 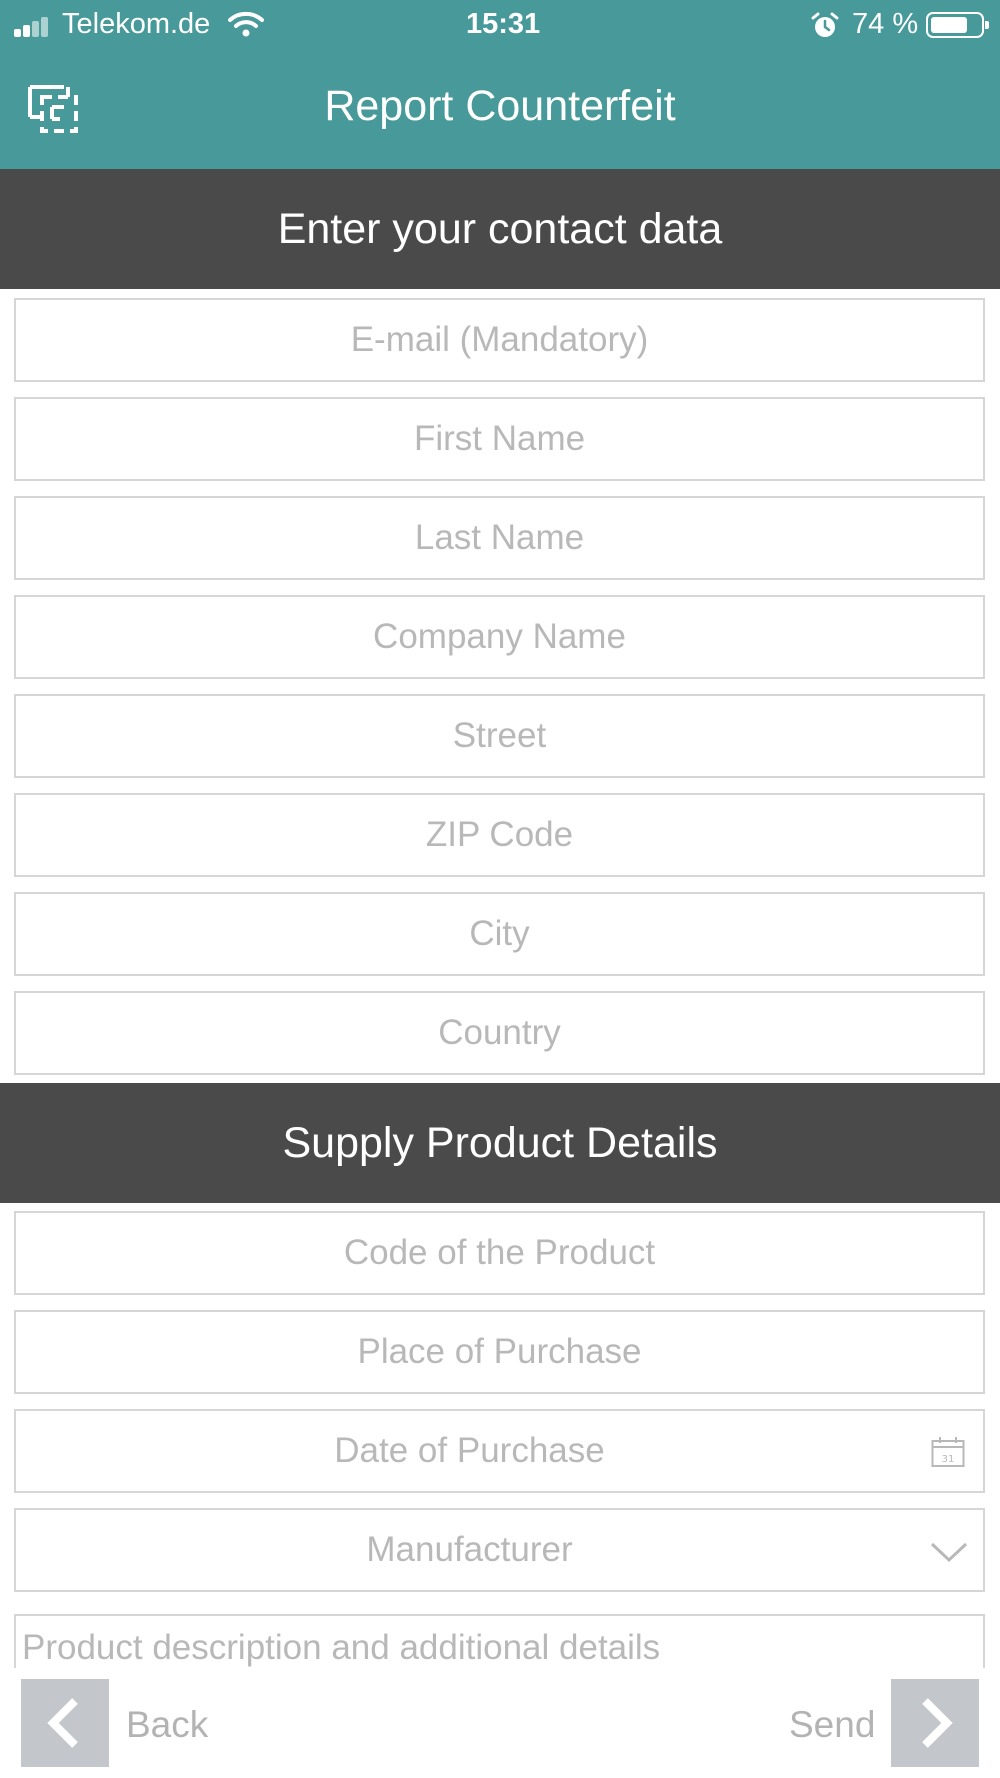 What do you see at coordinates (949, 1551) in the screenshot?
I see `chevron-down-icon` at bounding box center [949, 1551].